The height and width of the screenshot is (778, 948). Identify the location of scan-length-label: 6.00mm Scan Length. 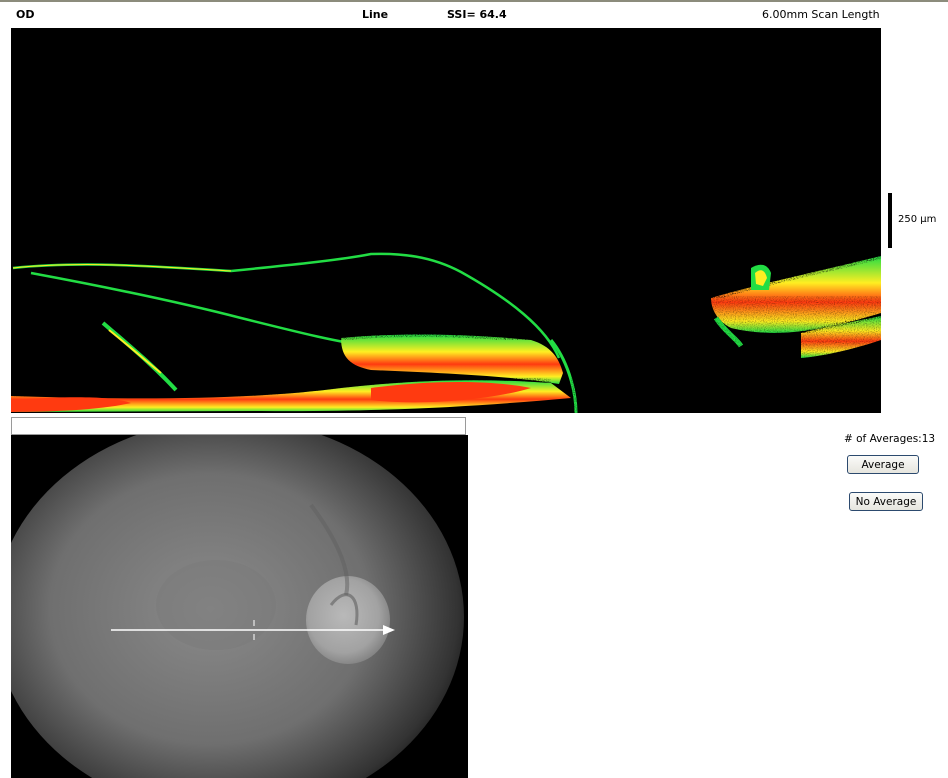
(821, 14).